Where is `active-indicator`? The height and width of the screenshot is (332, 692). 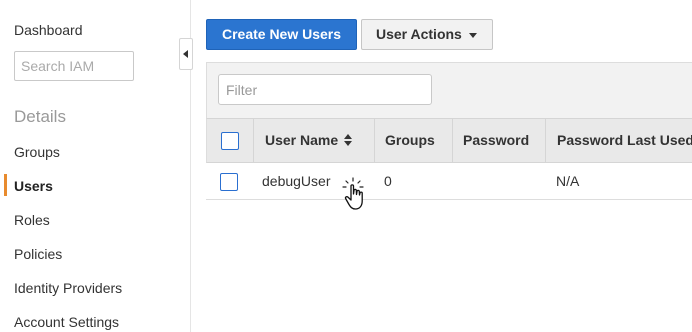 active-indicator is located at coordinates (5, 185).